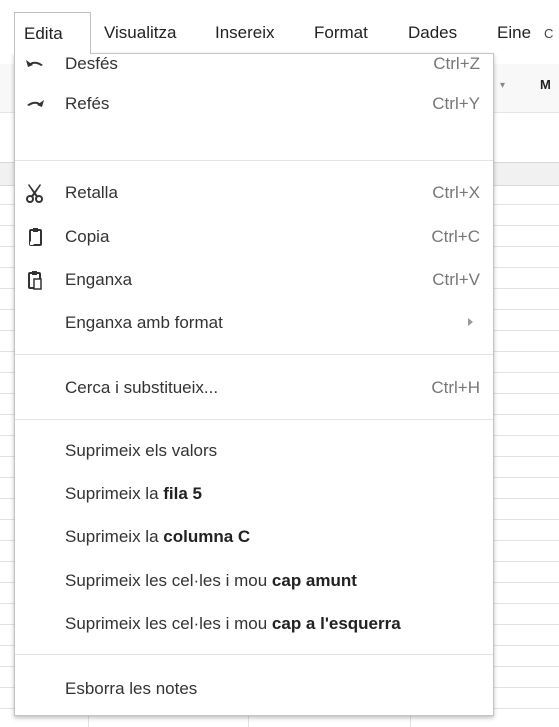 The height and width of the screenshot is (727, 559). What do you see at coordinates (456, 279) in the screenshot?
I see `paste-shortcut: Ctrl+V` at bounding box center [456, 279].